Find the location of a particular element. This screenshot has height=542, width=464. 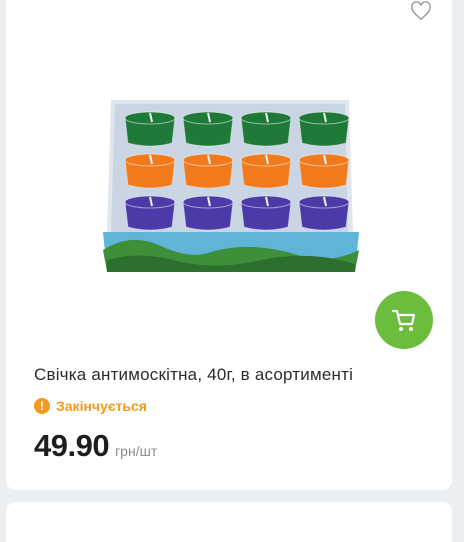

next-product-card is located at coordinates (229, 522).